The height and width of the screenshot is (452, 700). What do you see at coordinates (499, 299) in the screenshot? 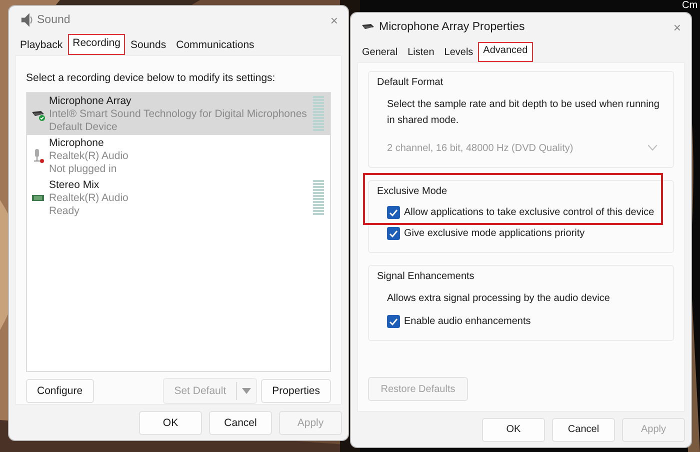
I see `description-text: Allows extra signal processing by the audio device` at bounding box center [499, 299].